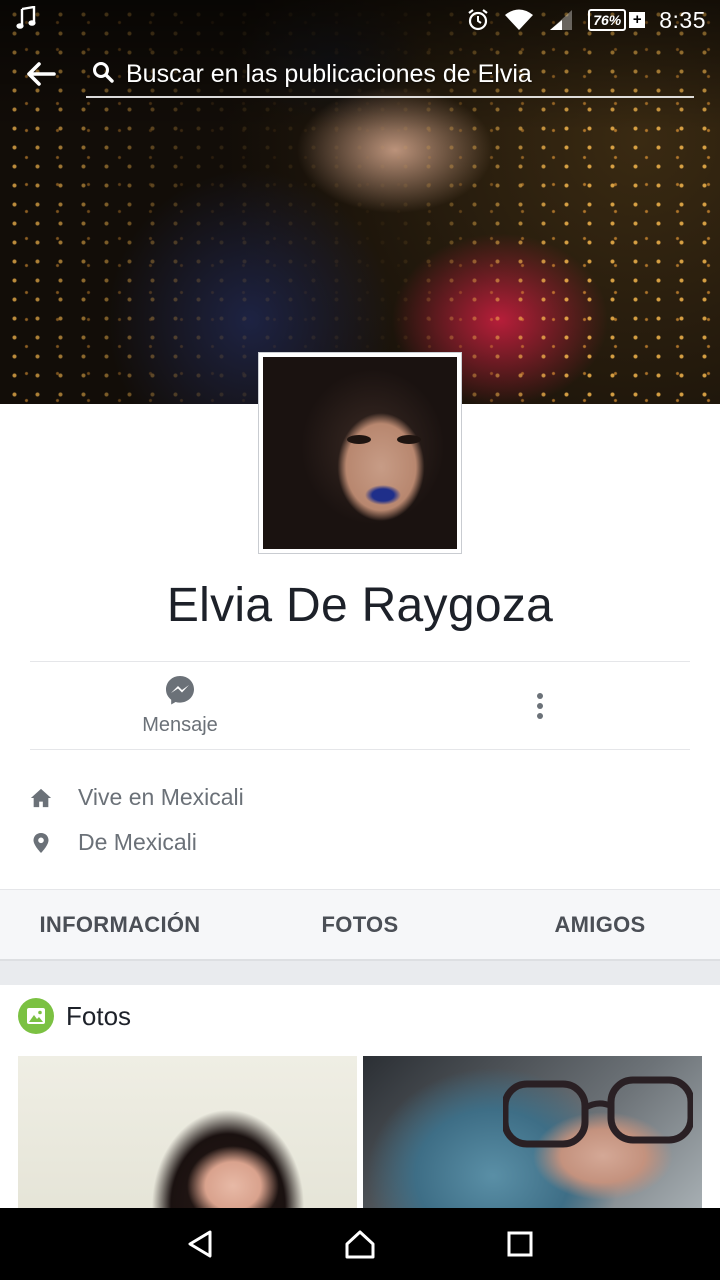  What do you see at coordinates (161, 797) in the screenshot?
I see `intro-lives-in-text: Vive en Mexicali` at bounding box center [161, 797].